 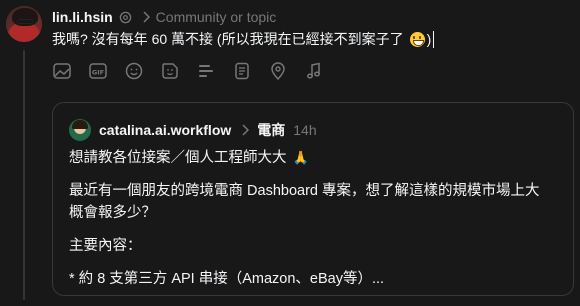 I want to click on attach-location-button, so click(x=286, y=71).